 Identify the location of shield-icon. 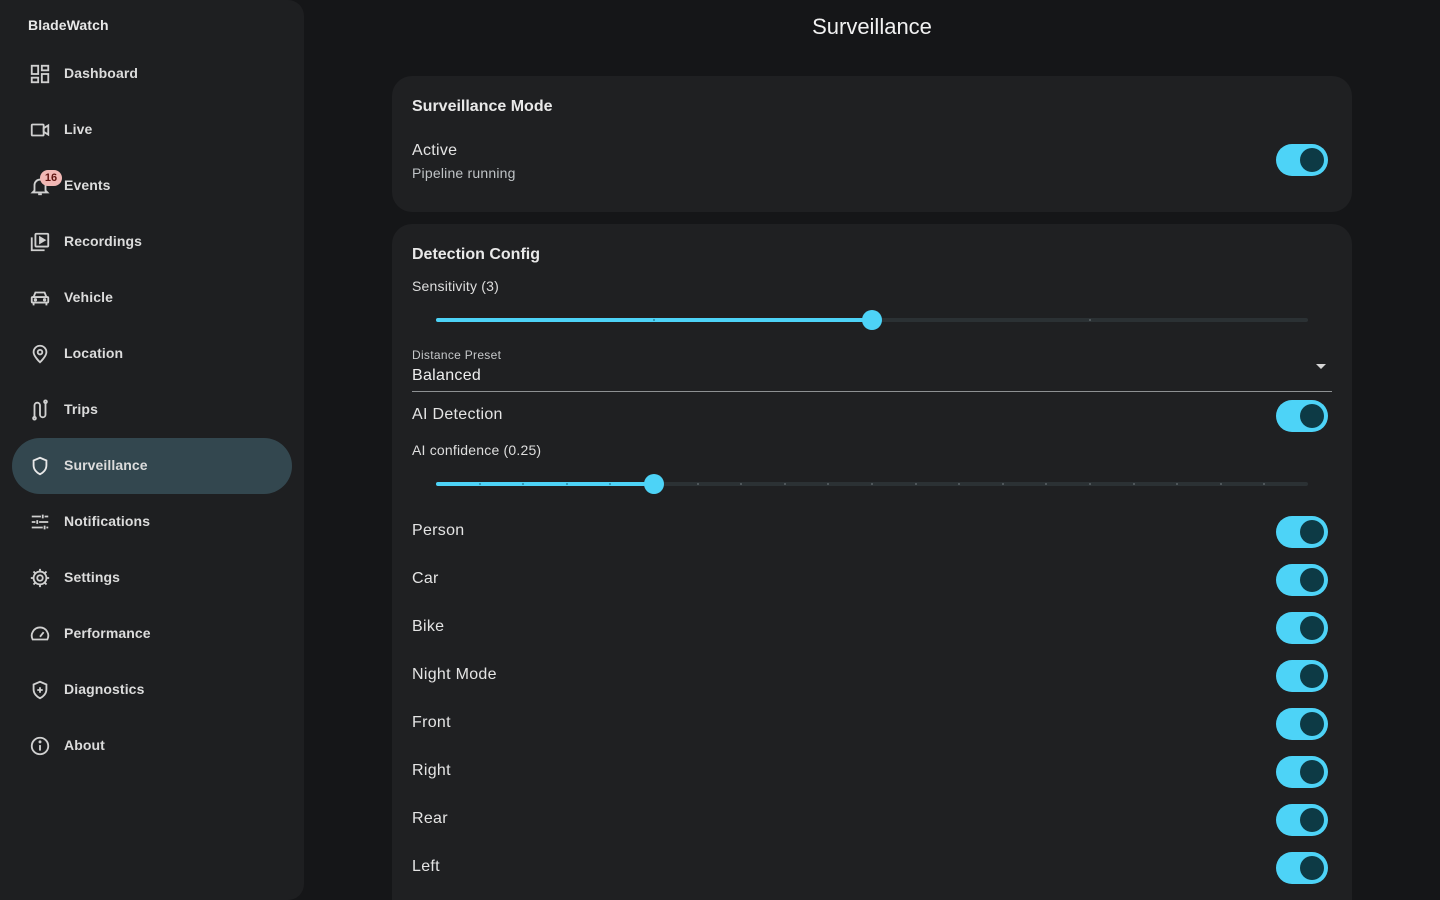
(40, 466).